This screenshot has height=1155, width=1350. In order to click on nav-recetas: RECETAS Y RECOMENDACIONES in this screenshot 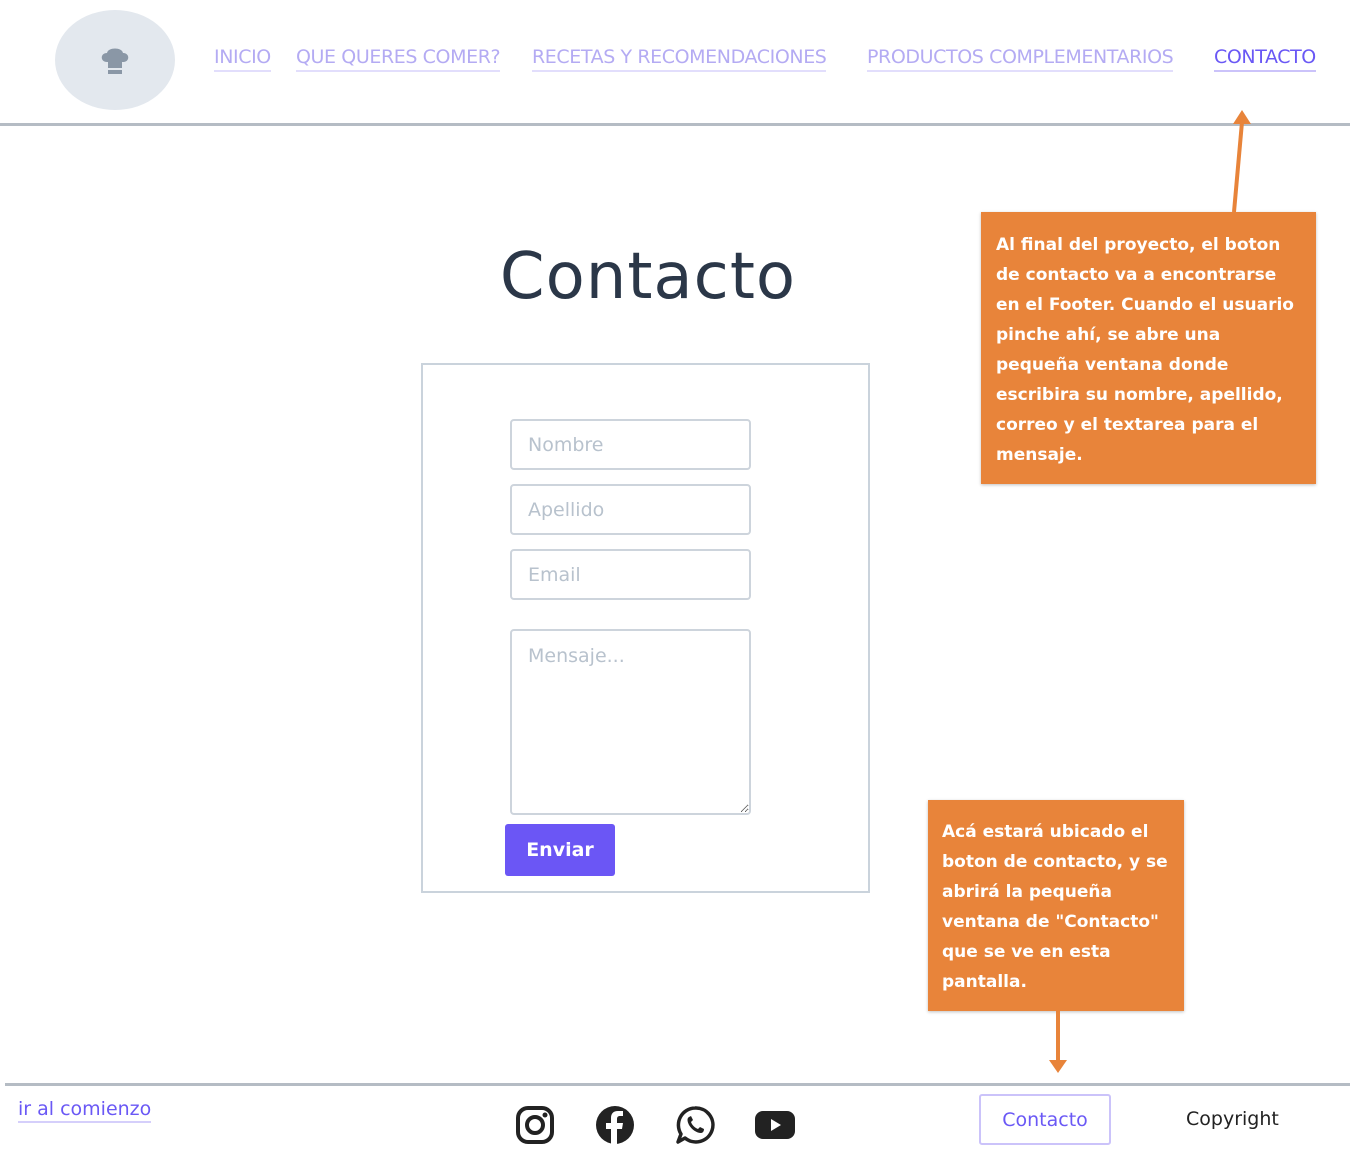, I will do `click(679, 59)`.